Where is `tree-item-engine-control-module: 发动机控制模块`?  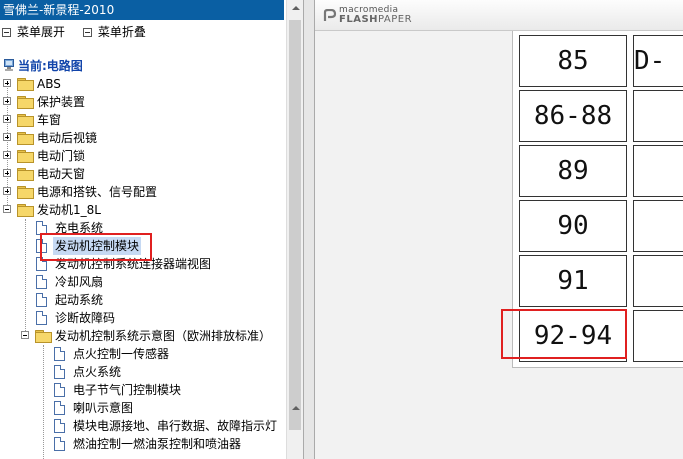
tree-item-engine-control-module: 发动机控制模块 is located at coordinates (140, 246).